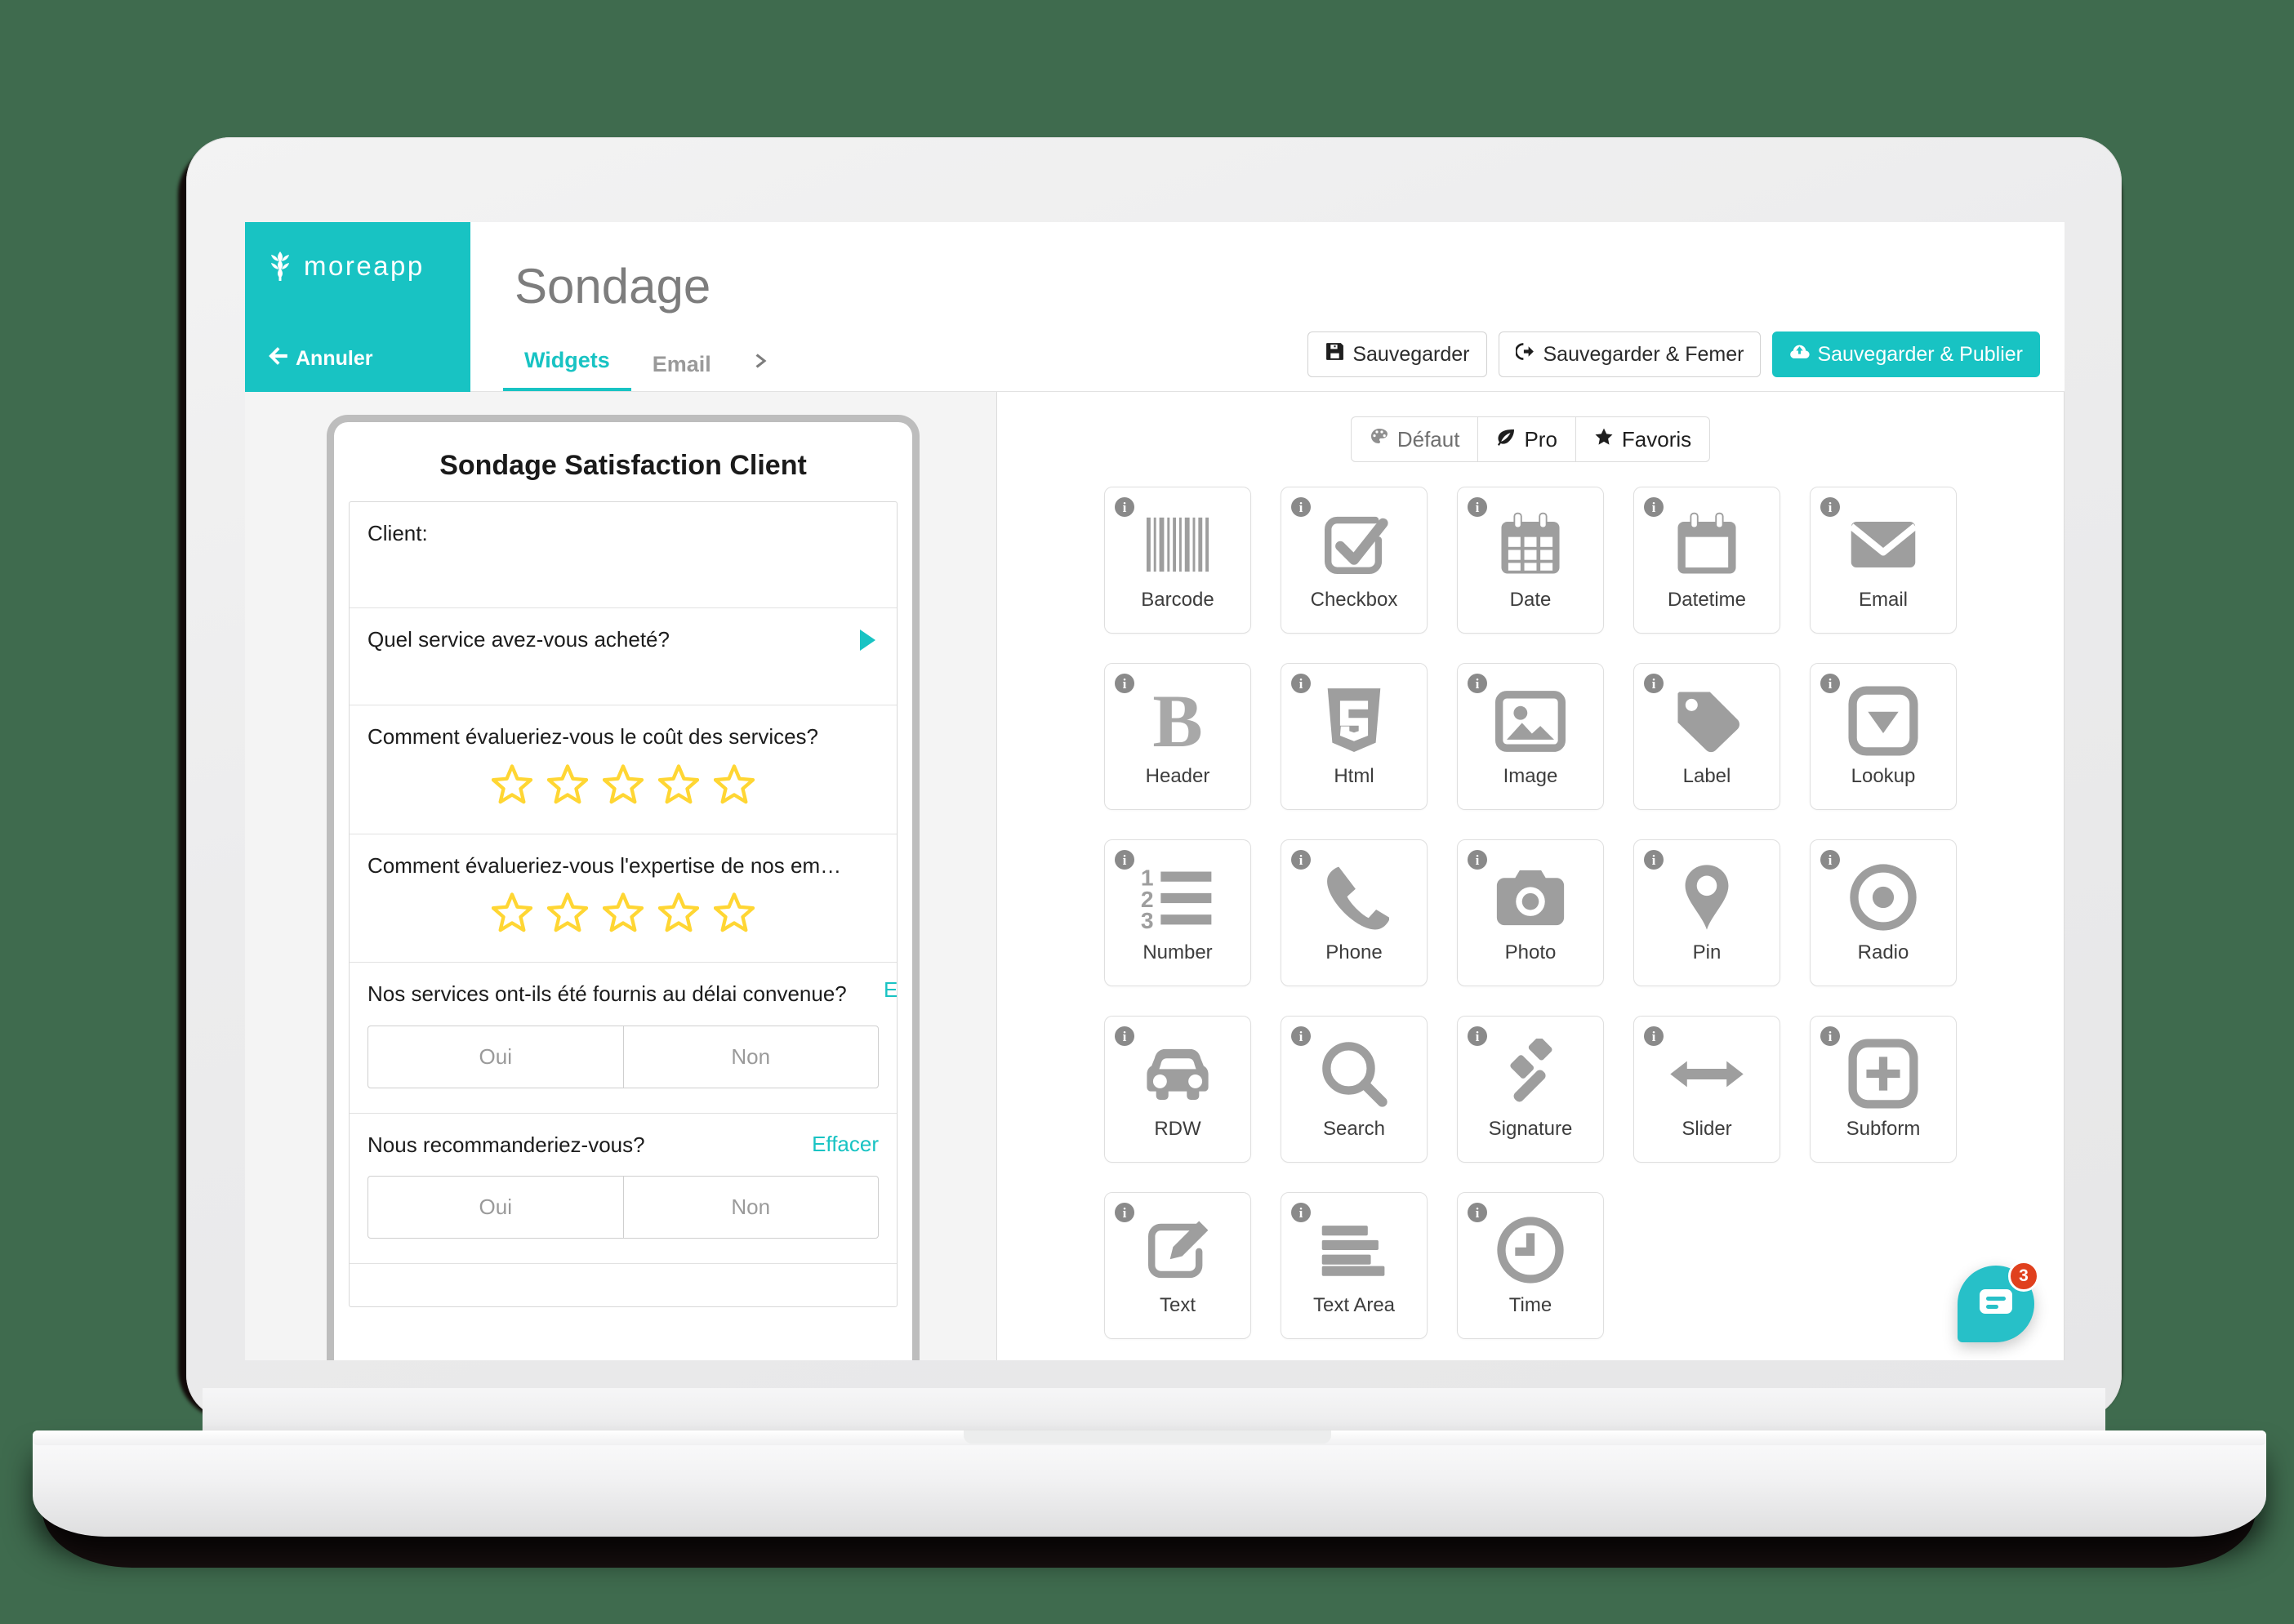  Describe the element at coordinates (518, 639) in the screenshot. I see `preview-row-label: Quel service avez-vous acheté?` at that location.